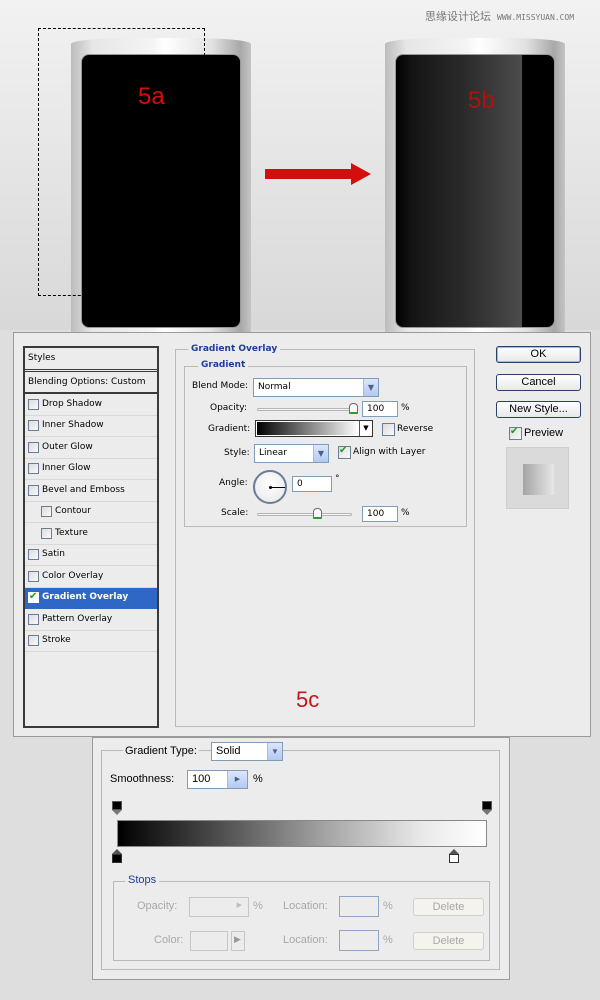 The width and height of the screenshot is (600, 1000). What do you see at coordinates (142, 779) in the screenshot?
I see `smoothness-label: Smoothness:` at bounding box center [142, 779].